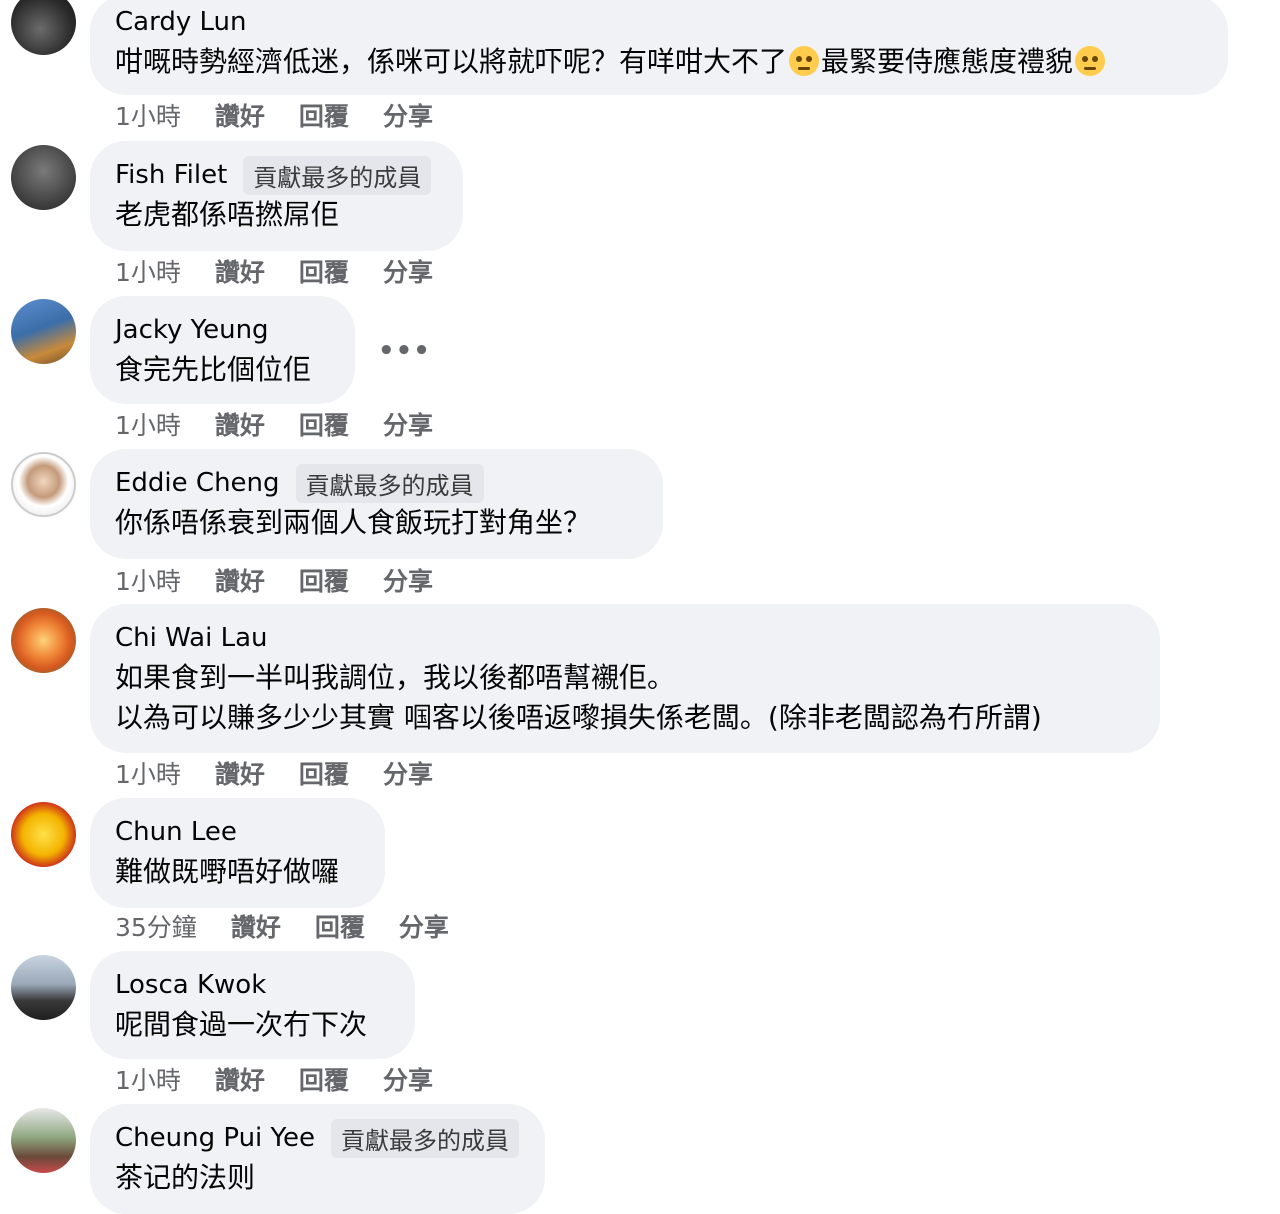  Describe the element at coordinates (213, 369) in the screenshot. I see `comment-text: 食完先比個位佢` at that location.